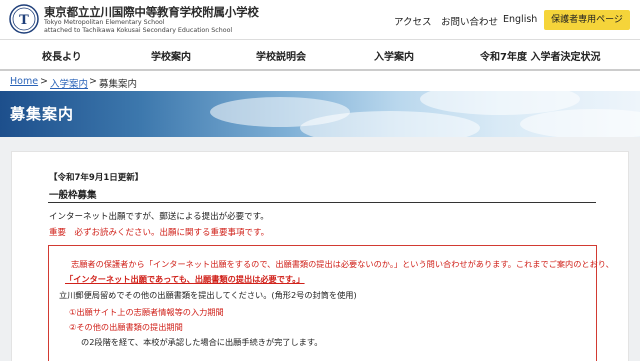 This screenshot has width=640, height=361. I want to click on school-name-en-line1: Tokyo Metropolitan Elementary School, so click(104, 22).